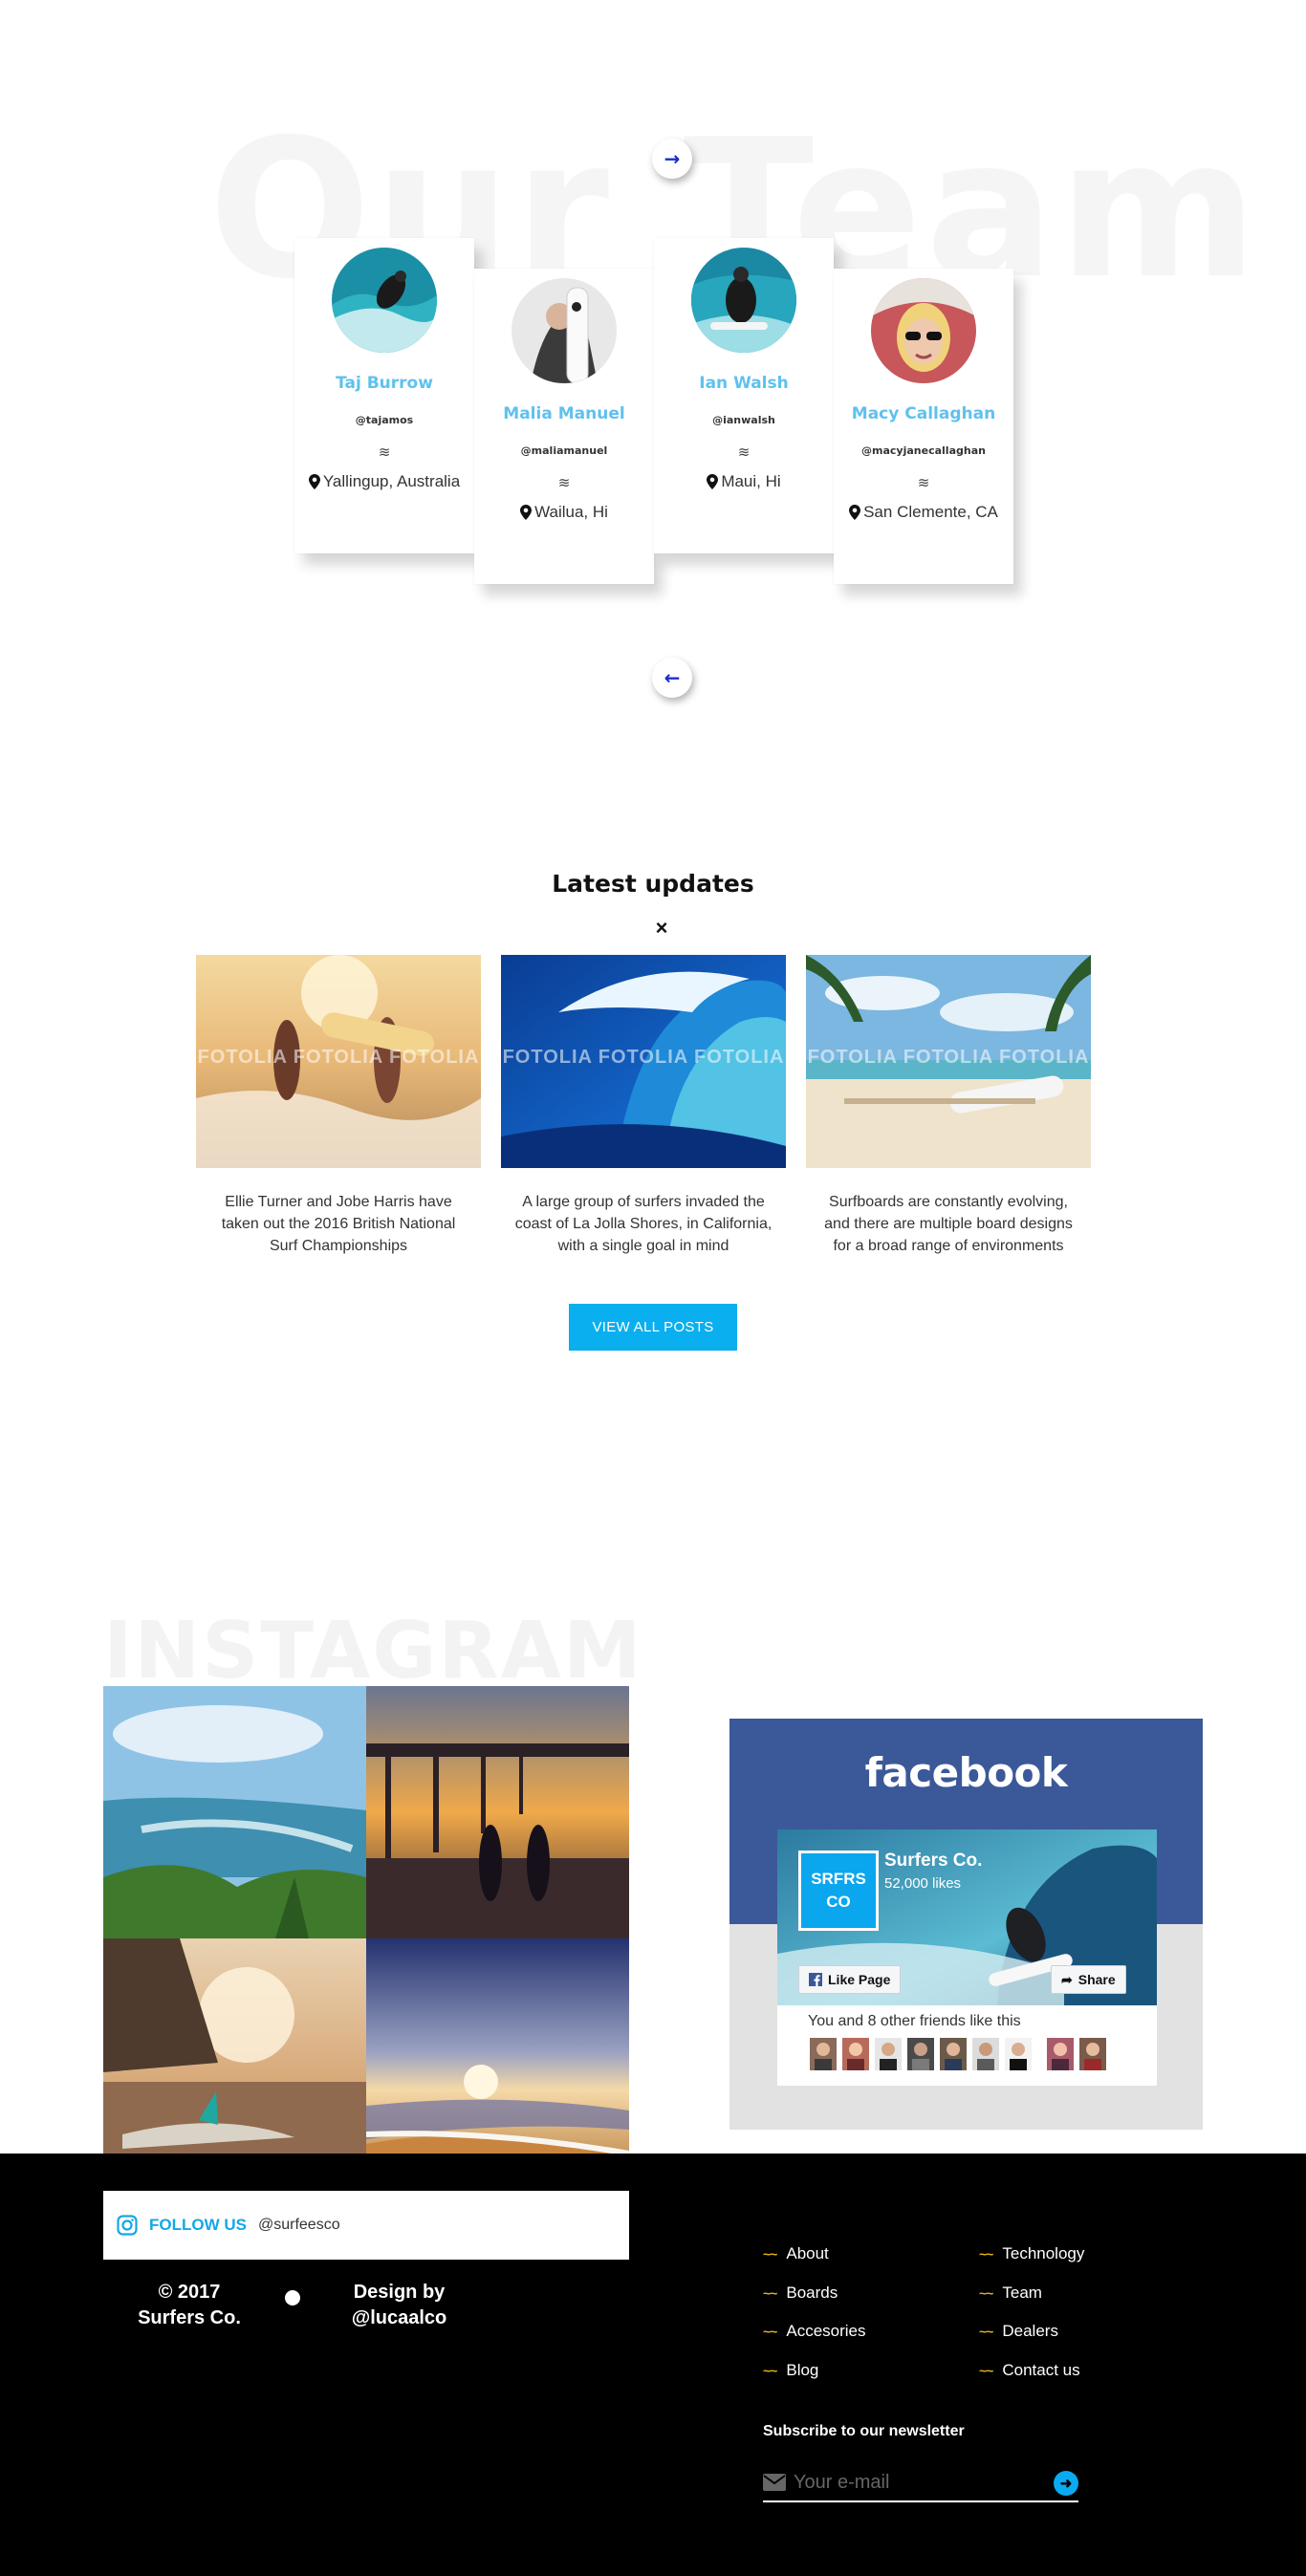 The image size is (1306, 2576). Describe the element at coordinates (966, 1772) in the screenshot. I see `facebook-logo: facebook` at that location.